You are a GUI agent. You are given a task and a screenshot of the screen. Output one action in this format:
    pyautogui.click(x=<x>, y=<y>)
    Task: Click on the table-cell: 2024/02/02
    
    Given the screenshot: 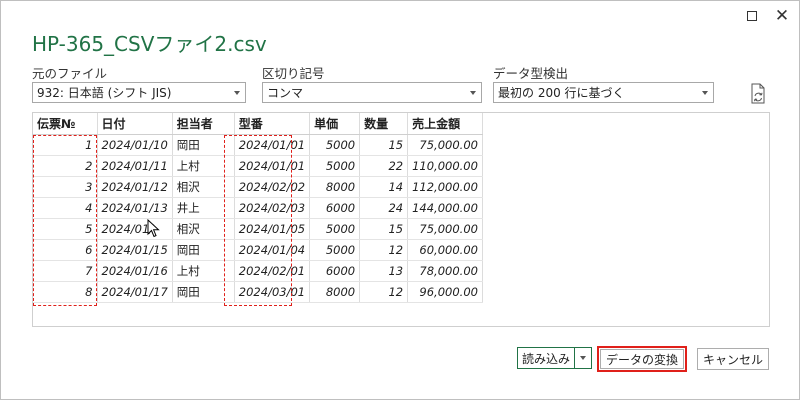 What is the action you would take?
    pyautogui.click(x=272, y=187)
    